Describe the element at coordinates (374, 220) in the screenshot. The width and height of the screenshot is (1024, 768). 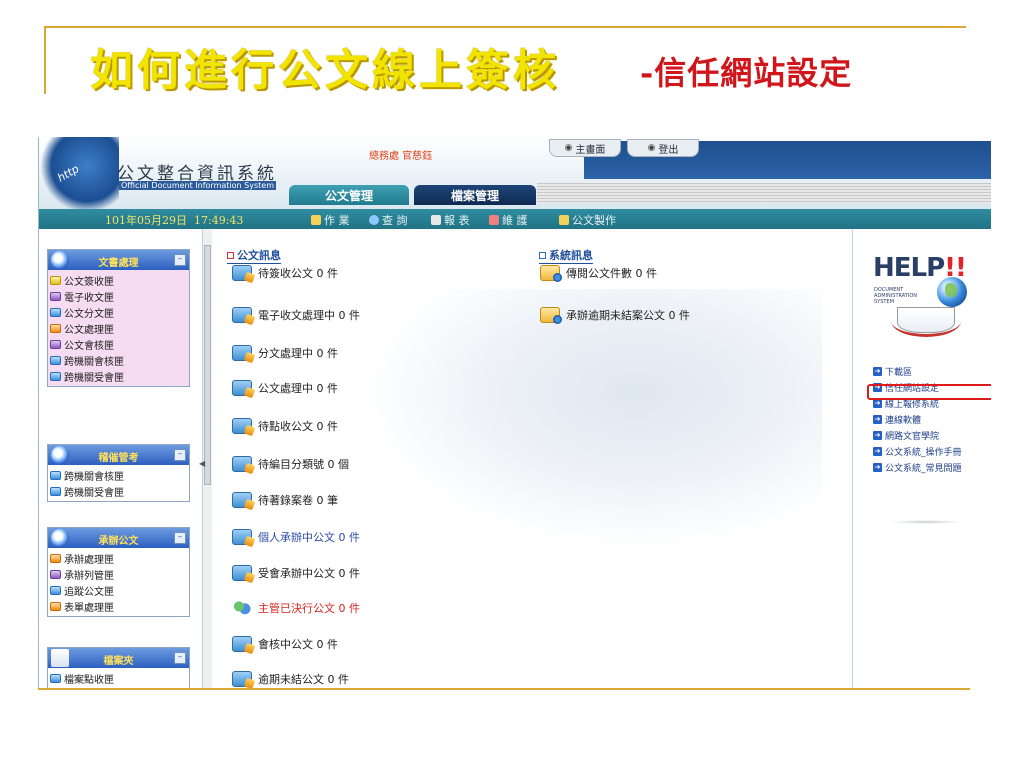
I see `search-icon` at that location.